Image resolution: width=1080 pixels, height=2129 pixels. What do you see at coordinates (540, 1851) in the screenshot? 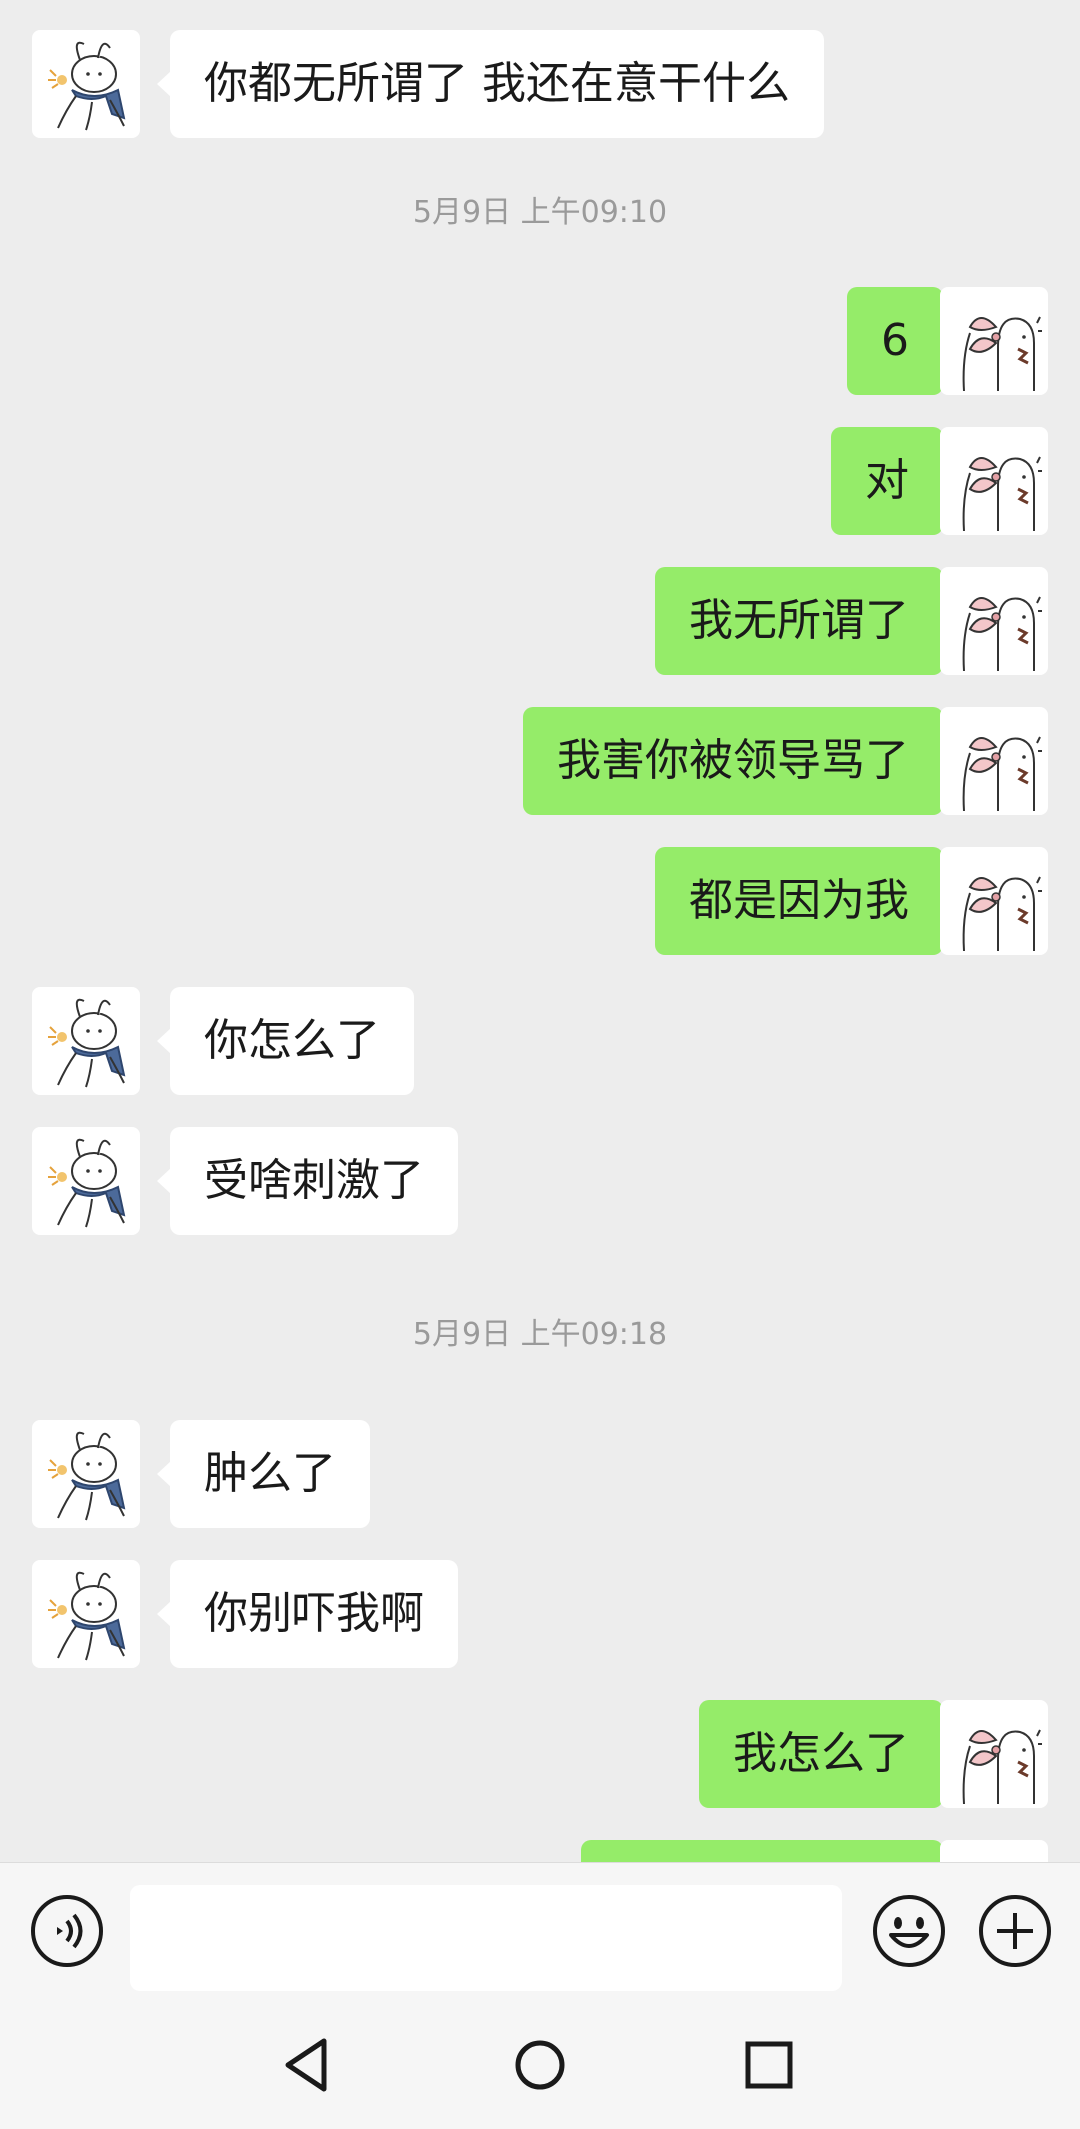
I see `message-row` at bounding box center [540, 1851].